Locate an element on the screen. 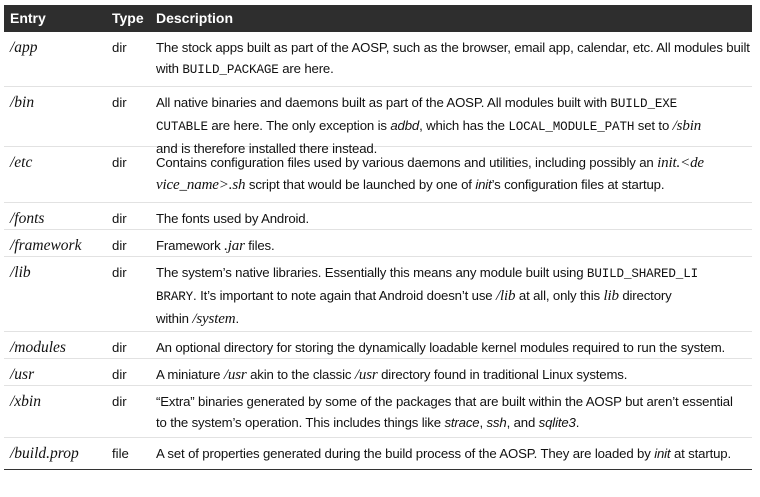 The height and width of the screenshot is (497, 760). description-text: . is located at coordinates (577, 422).